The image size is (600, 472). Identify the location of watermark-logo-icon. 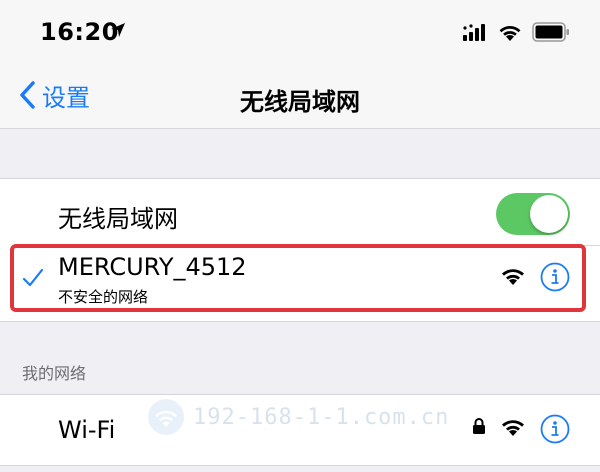
(166, 417).